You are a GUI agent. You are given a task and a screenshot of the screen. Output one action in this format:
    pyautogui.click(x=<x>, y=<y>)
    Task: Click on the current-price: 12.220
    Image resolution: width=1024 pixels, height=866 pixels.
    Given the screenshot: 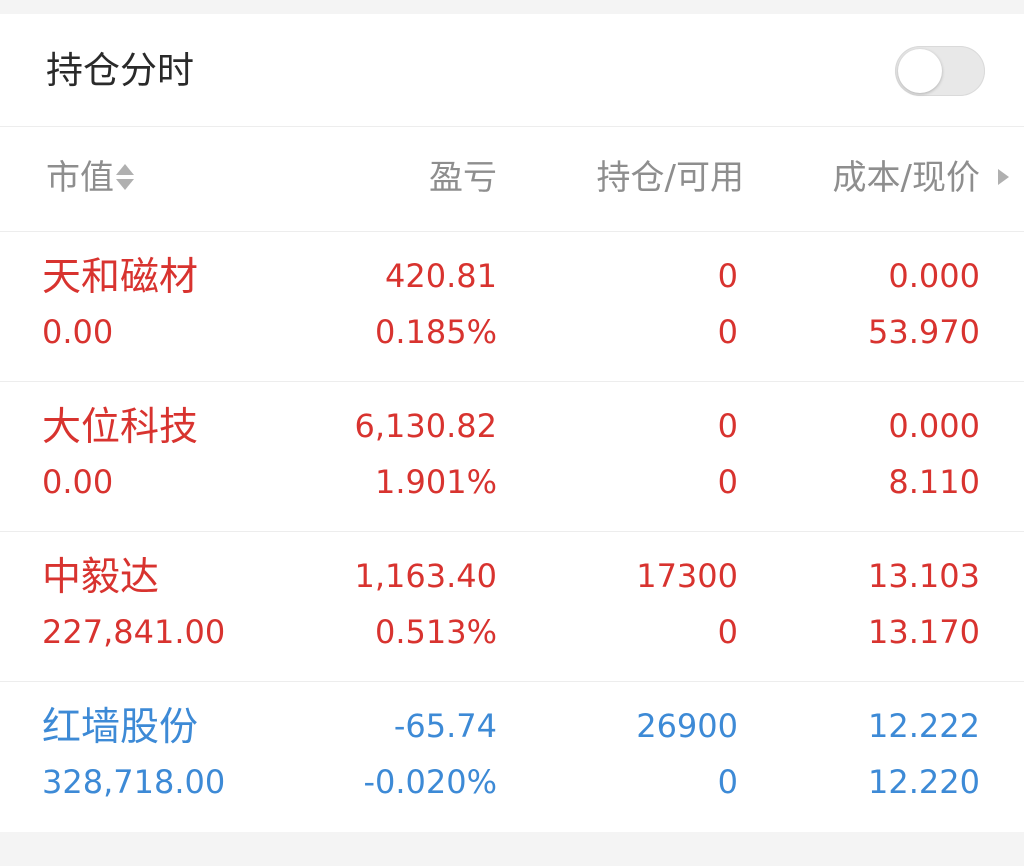 What is the action you would take?
    pyautogui.click(x=924, y=782)
    